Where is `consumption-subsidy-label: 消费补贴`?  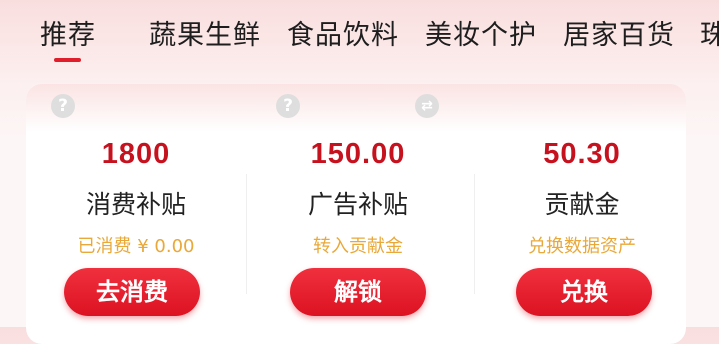 consumption-subsidy-label: 消费补贴 is located at coordinates (135, 204).